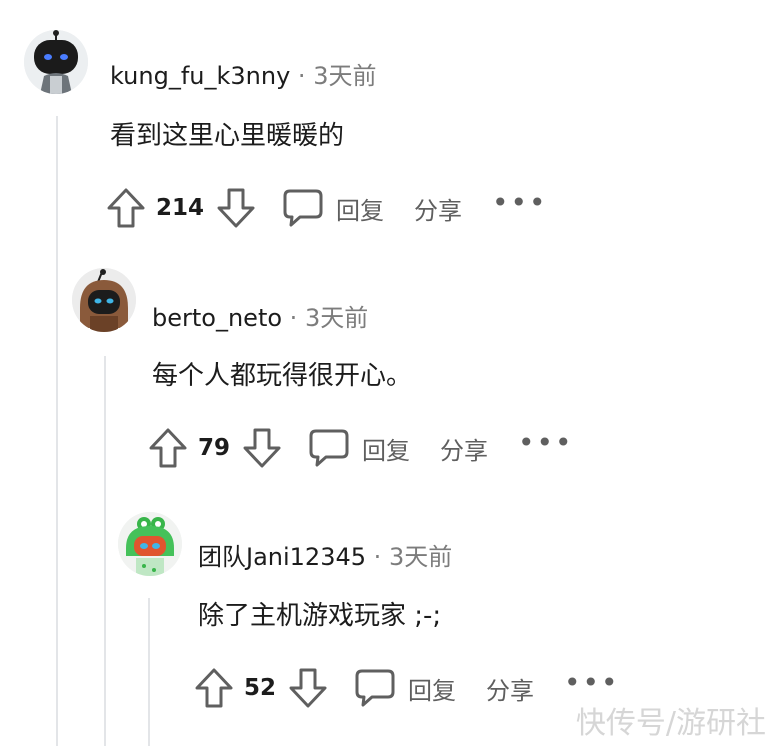 The width and height of the screenshot is (772, 746). Describe the element at coordinates (200, 76) in the screenshot. I see `username: kung_fu_k3nny` at that location.